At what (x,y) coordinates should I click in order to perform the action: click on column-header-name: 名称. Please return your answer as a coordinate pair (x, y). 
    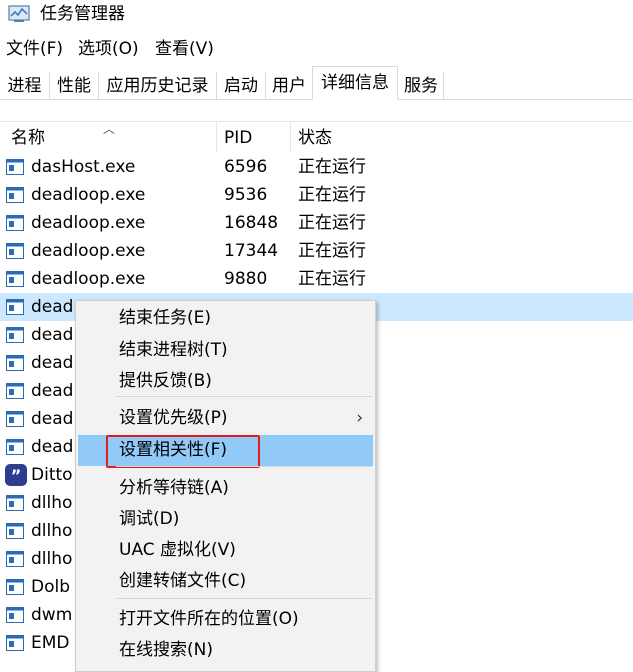
    Looking at the image, I should click on (28, 137).